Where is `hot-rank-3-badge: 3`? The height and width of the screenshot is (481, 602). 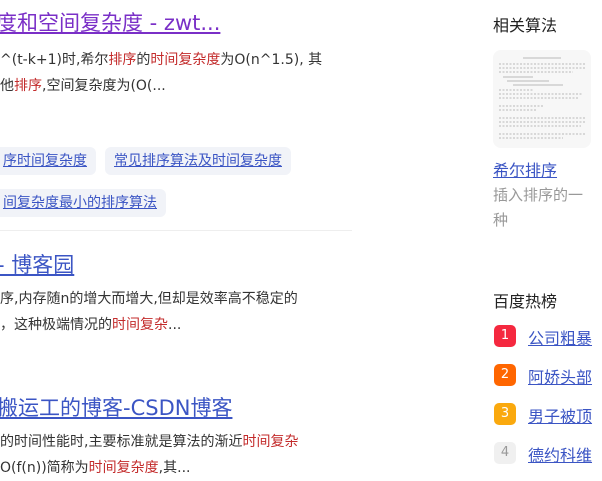
hot-rank-3-badge: 3 is located at coordinates (505, 414).